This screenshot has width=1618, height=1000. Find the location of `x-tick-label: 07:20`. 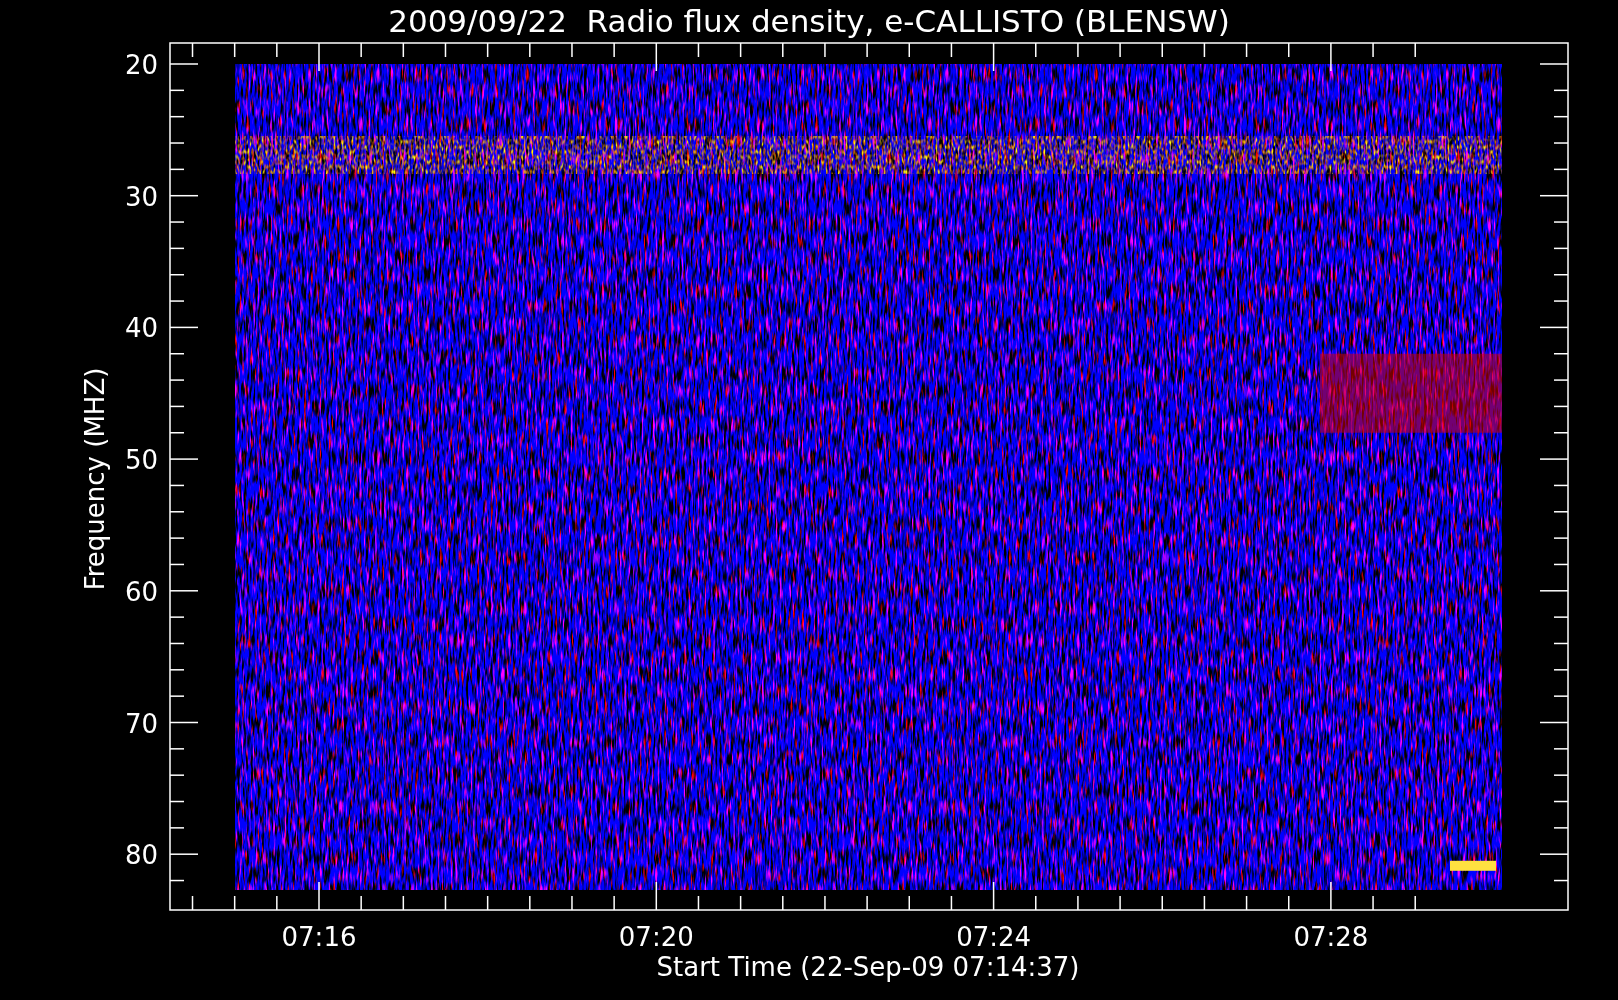

x-tick-label: 07:20 is located at coordinates (656, 937).